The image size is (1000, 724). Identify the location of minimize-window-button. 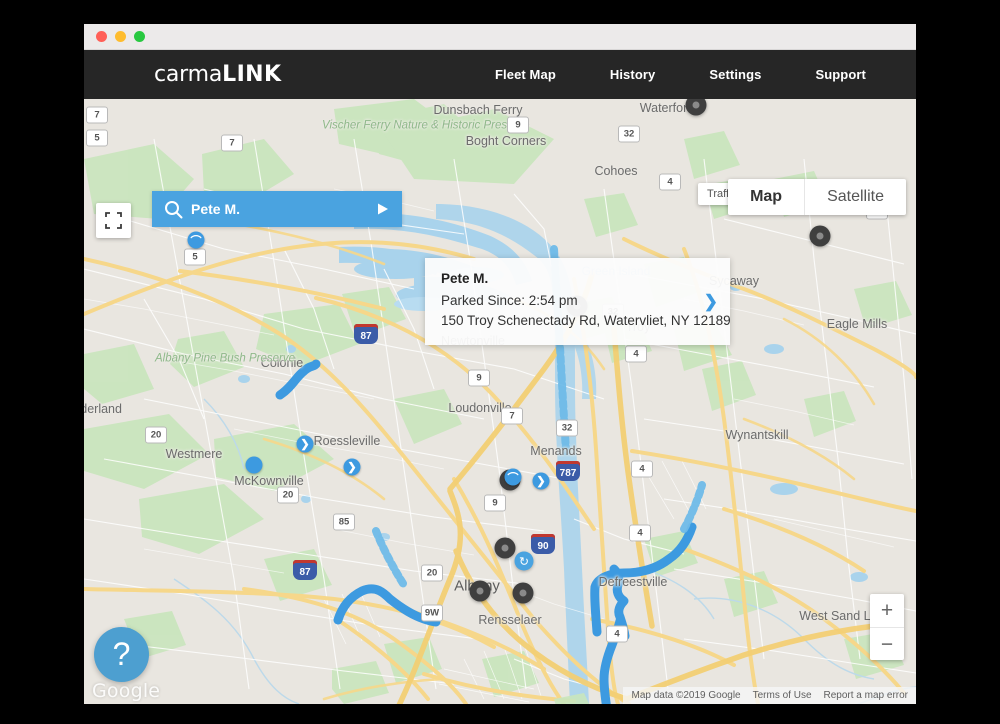
(120, 36).